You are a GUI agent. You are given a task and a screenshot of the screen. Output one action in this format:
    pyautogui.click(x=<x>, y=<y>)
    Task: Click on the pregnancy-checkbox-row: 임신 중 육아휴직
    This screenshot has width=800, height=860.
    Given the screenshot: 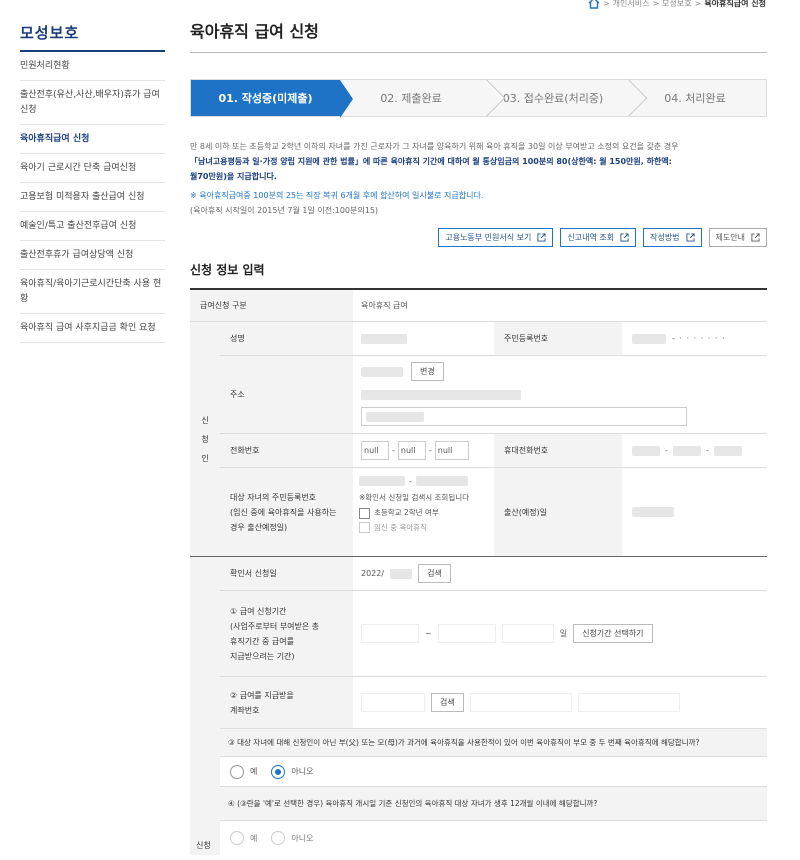 What is the action you would take?
    pyautogui.click(x=423, y=527)
    